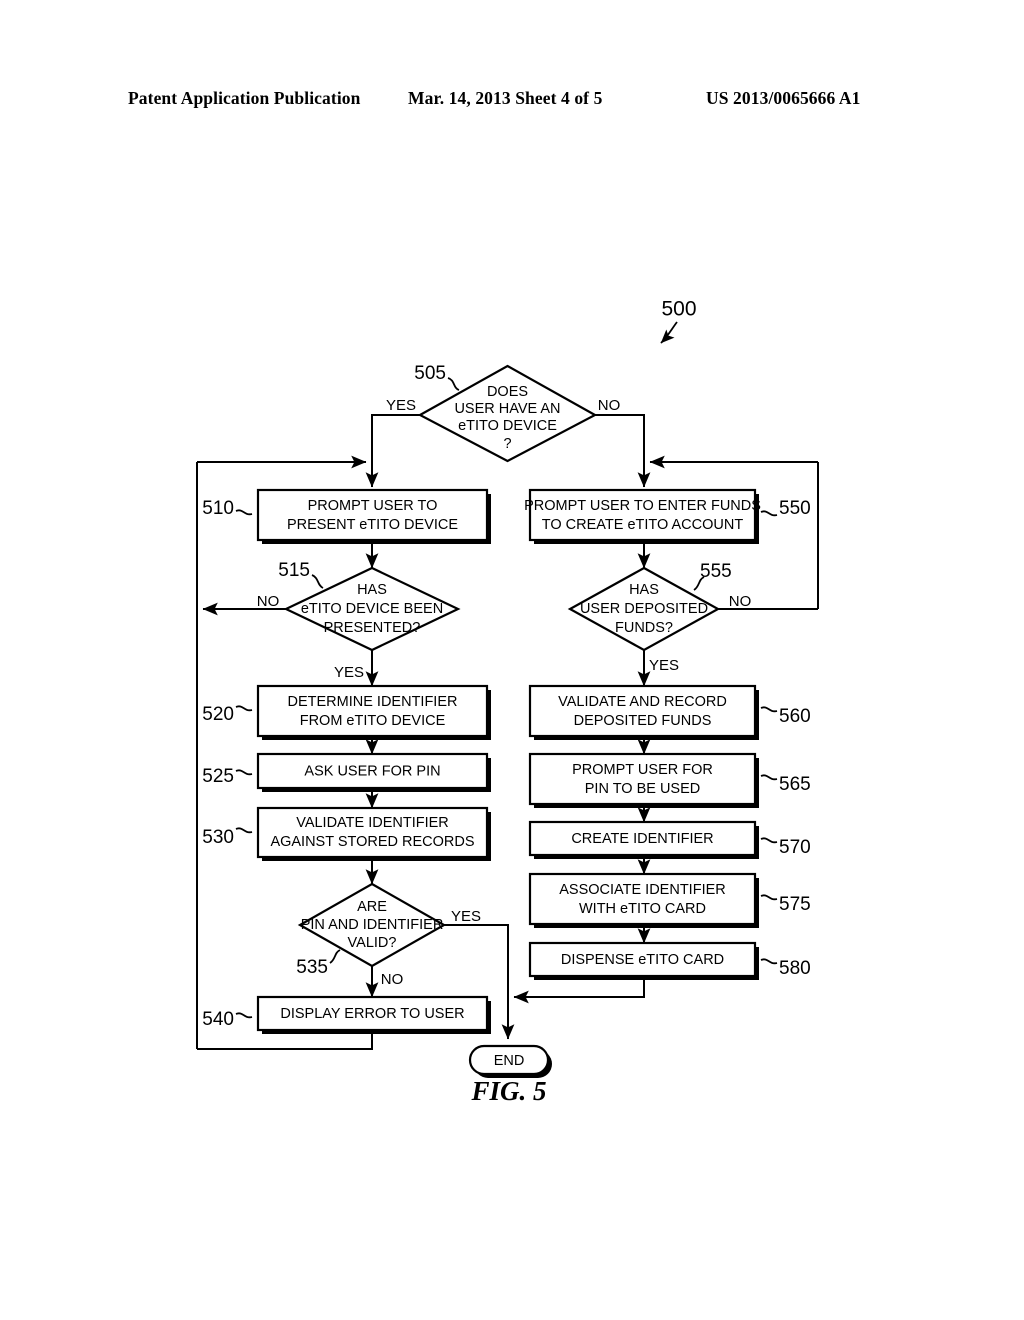 The width and height of the screenshot is (1024, 1320). I want to click on ref-number-515: 515, so click(294, 570).